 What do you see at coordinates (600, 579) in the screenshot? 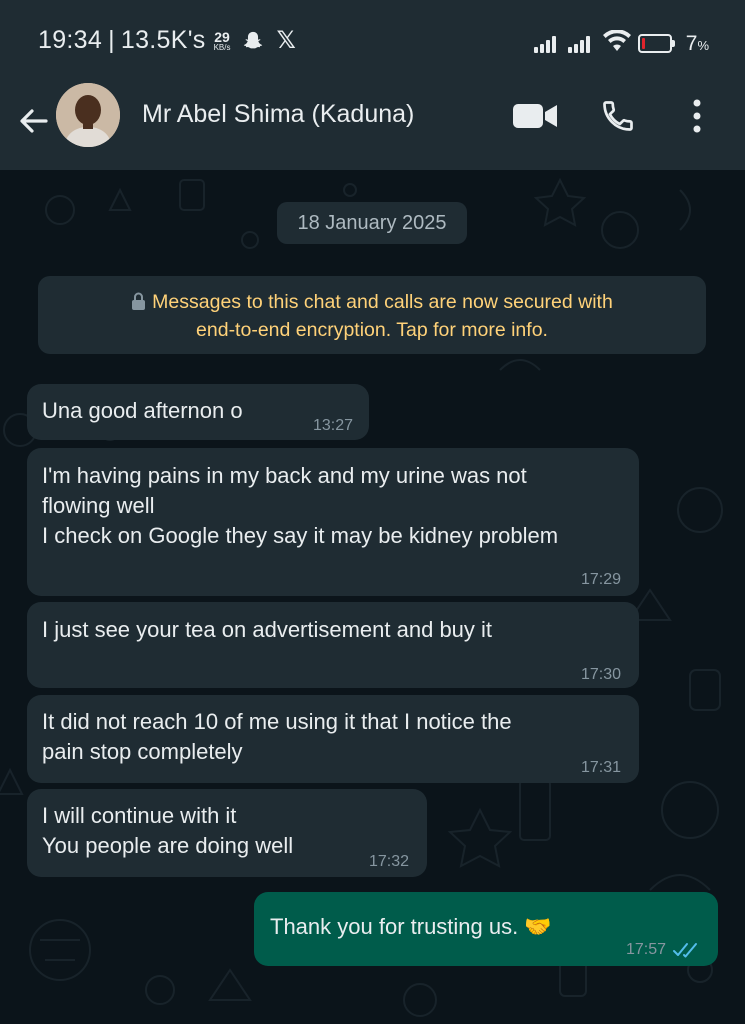
I see `message-time: 17:29` at bounding box center [600, 579].